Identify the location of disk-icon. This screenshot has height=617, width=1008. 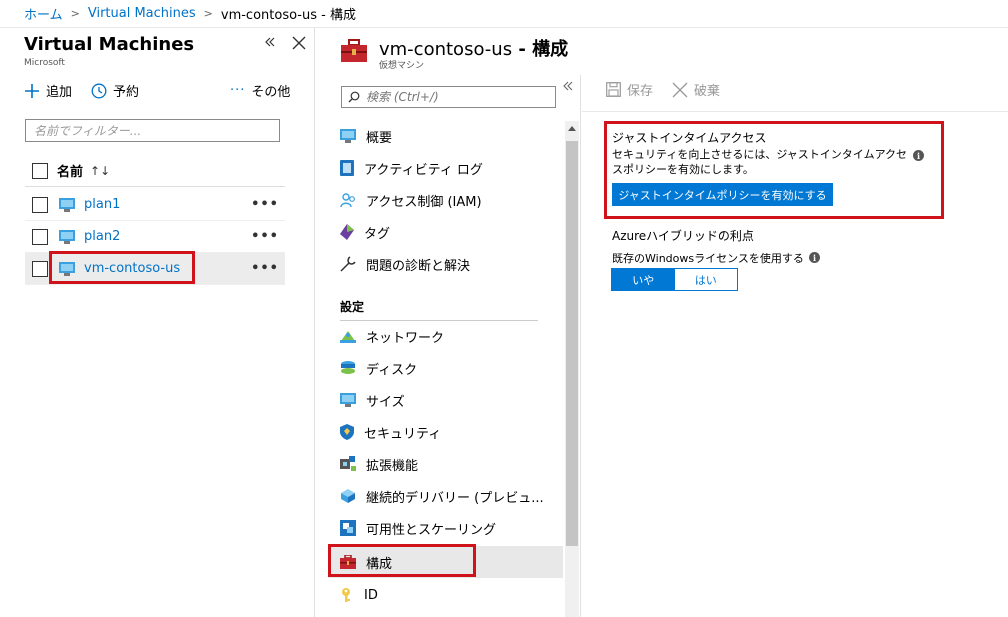
(348, 367).